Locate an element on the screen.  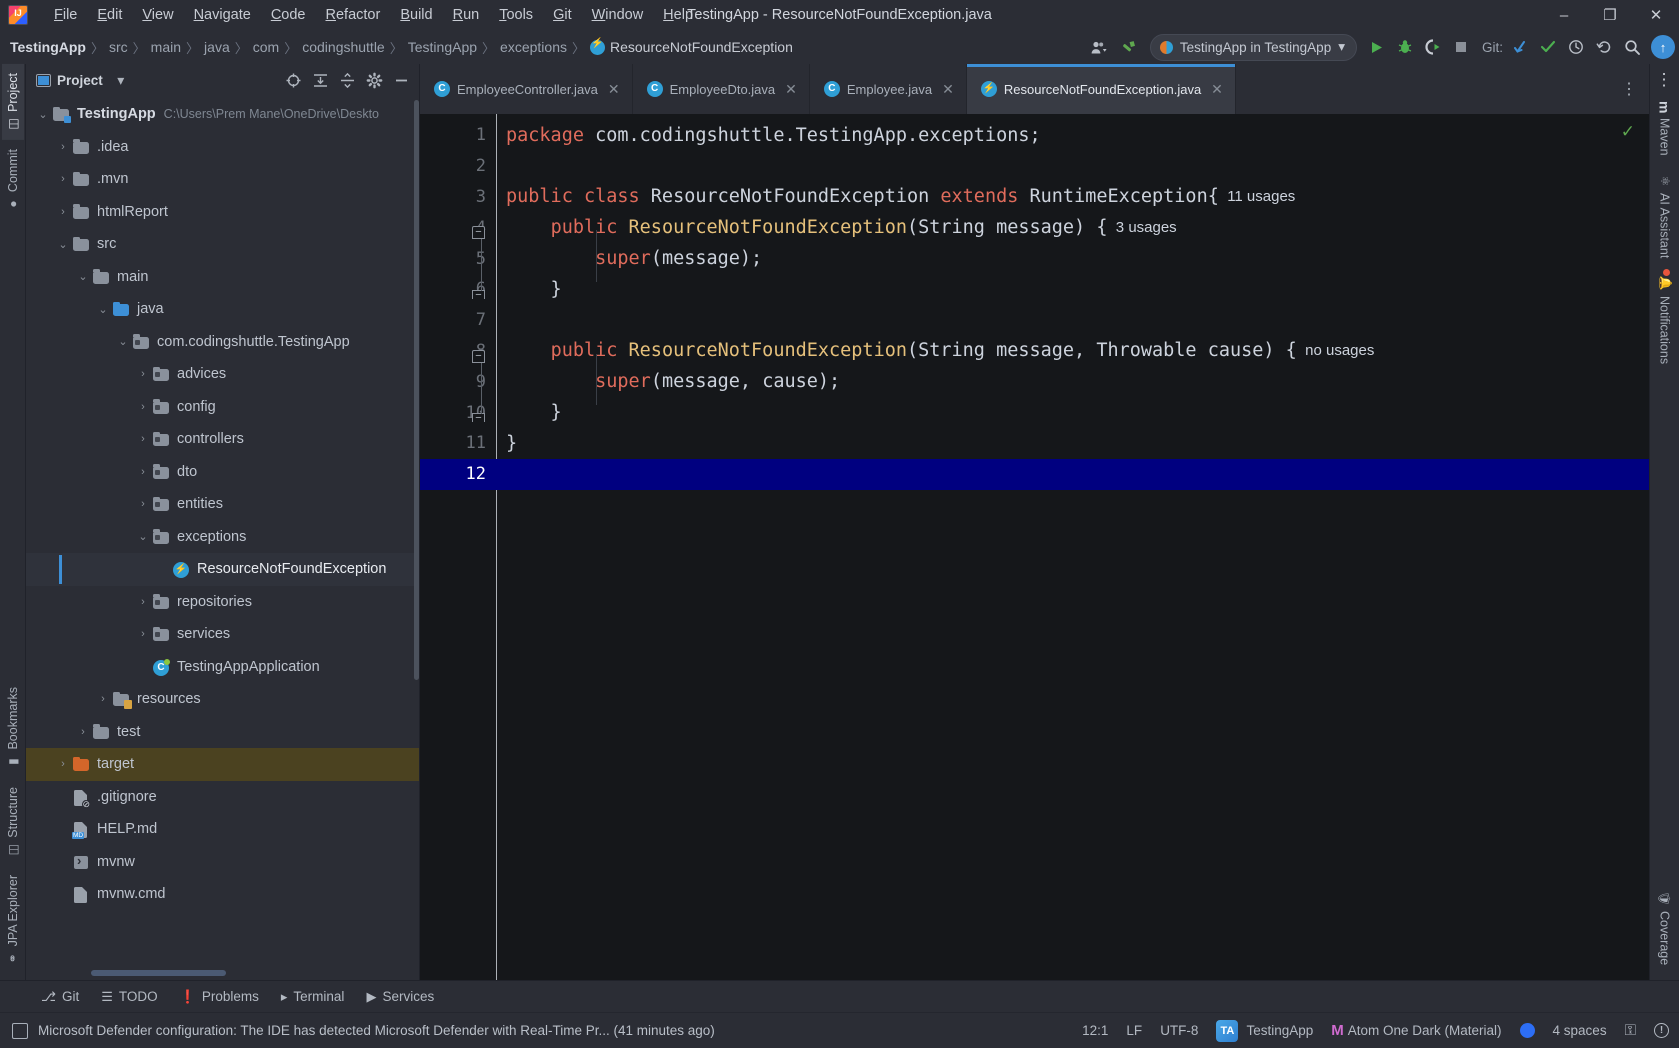
settings-gear-icon is located at coordinates (374, 80).